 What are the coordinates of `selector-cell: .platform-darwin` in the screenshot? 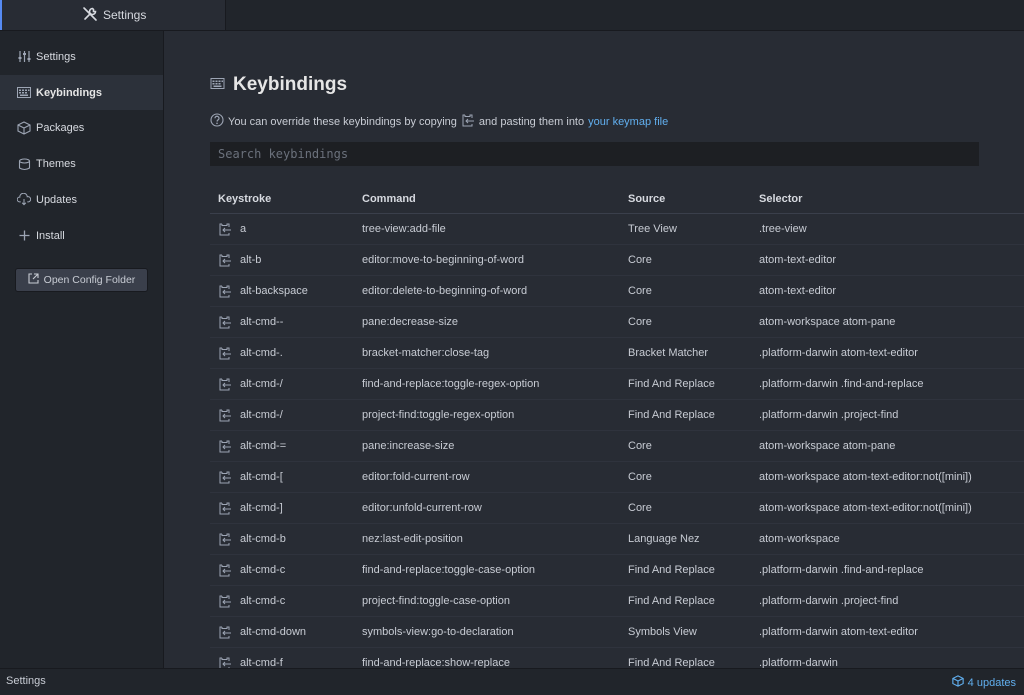 It's located at (798, 662).